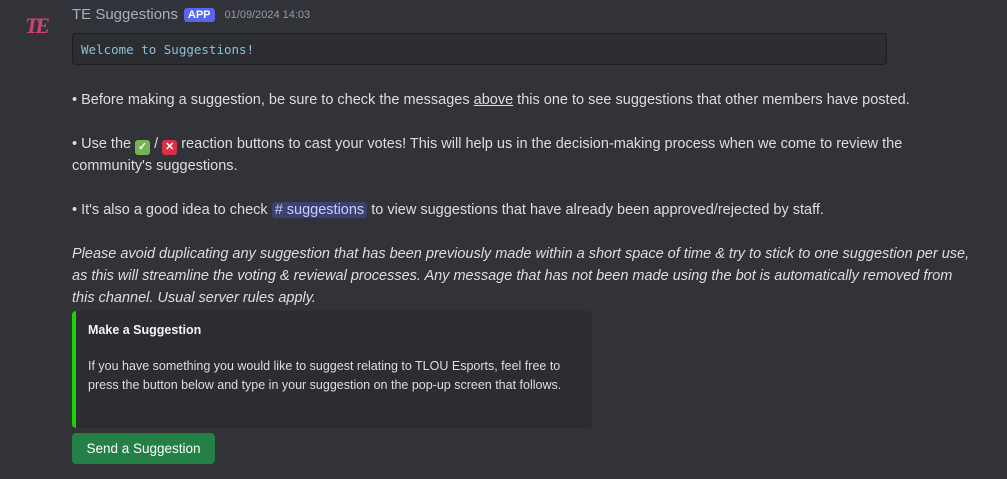 Image resolution: width=1007 pixels, height=479 pixels. Describe the element at coordinates (125, 14) in the screenshot. I see `author-name: TE Suggestions` at that location.